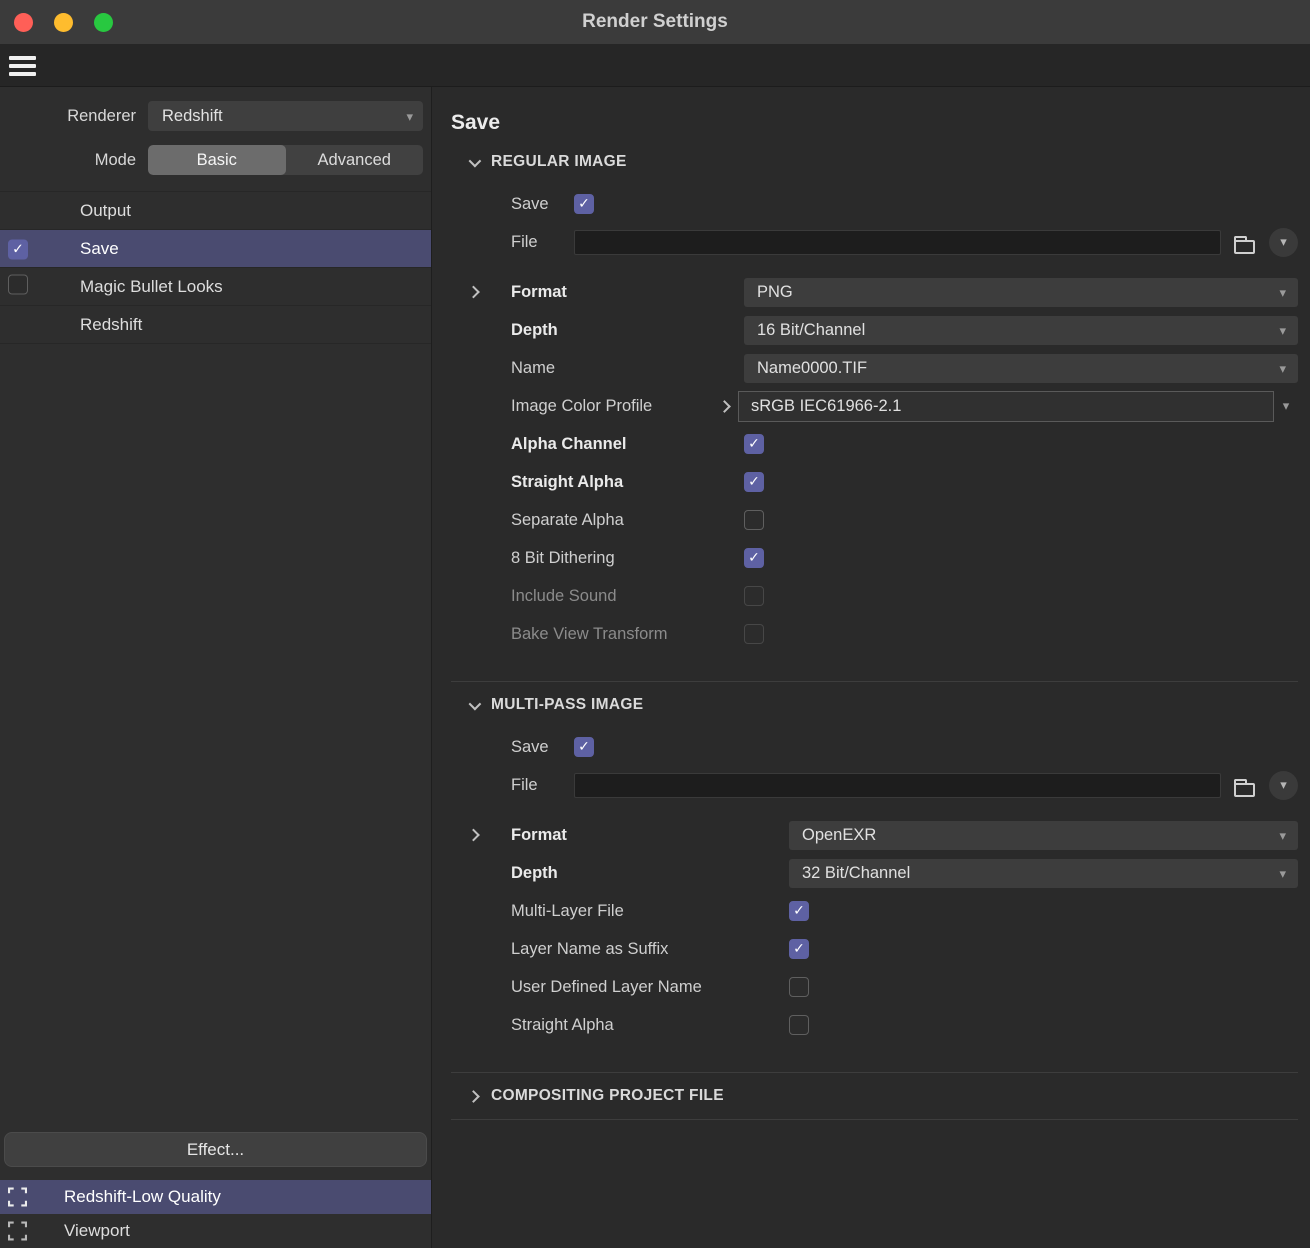 Image resolution: width=1310 pixels, height=1248 pixels. What do you see at coordinates (1021, 292) in the screenshot?
I see `regular-format-dropdown: PNG ▾` at bounding box center [1021, 292].